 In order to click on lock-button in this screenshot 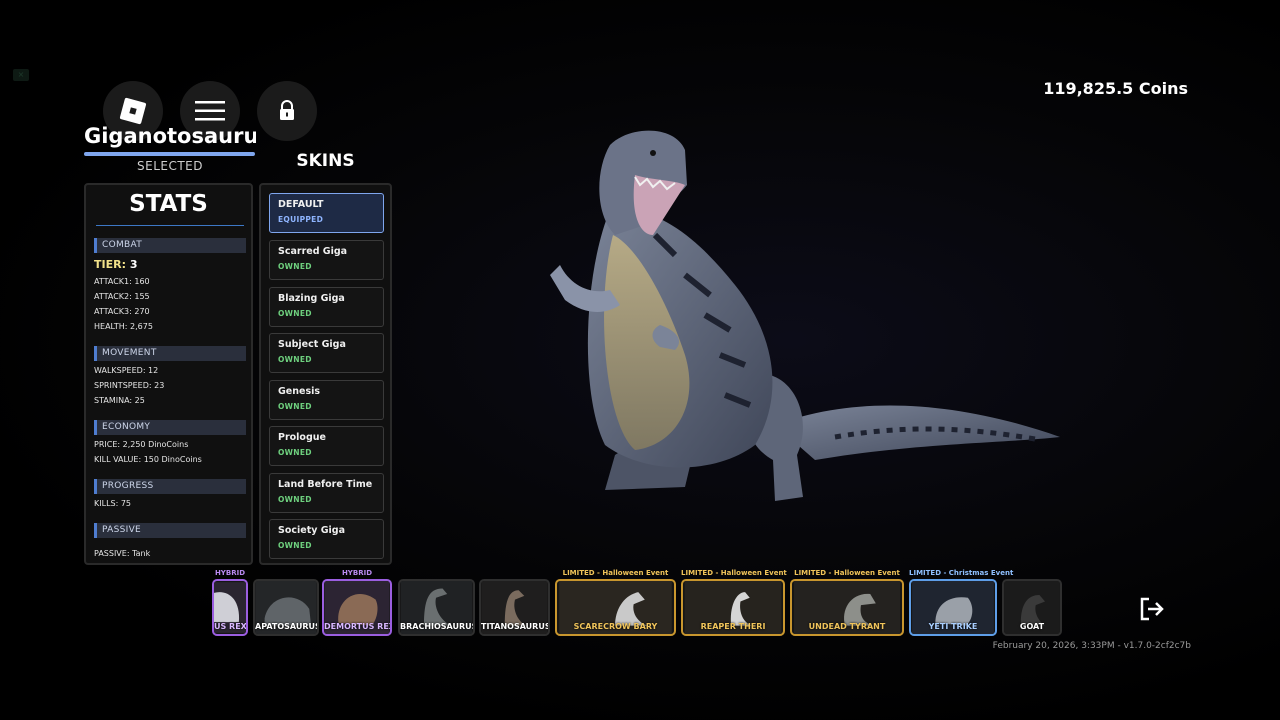, I will do `click(287, 111)`.